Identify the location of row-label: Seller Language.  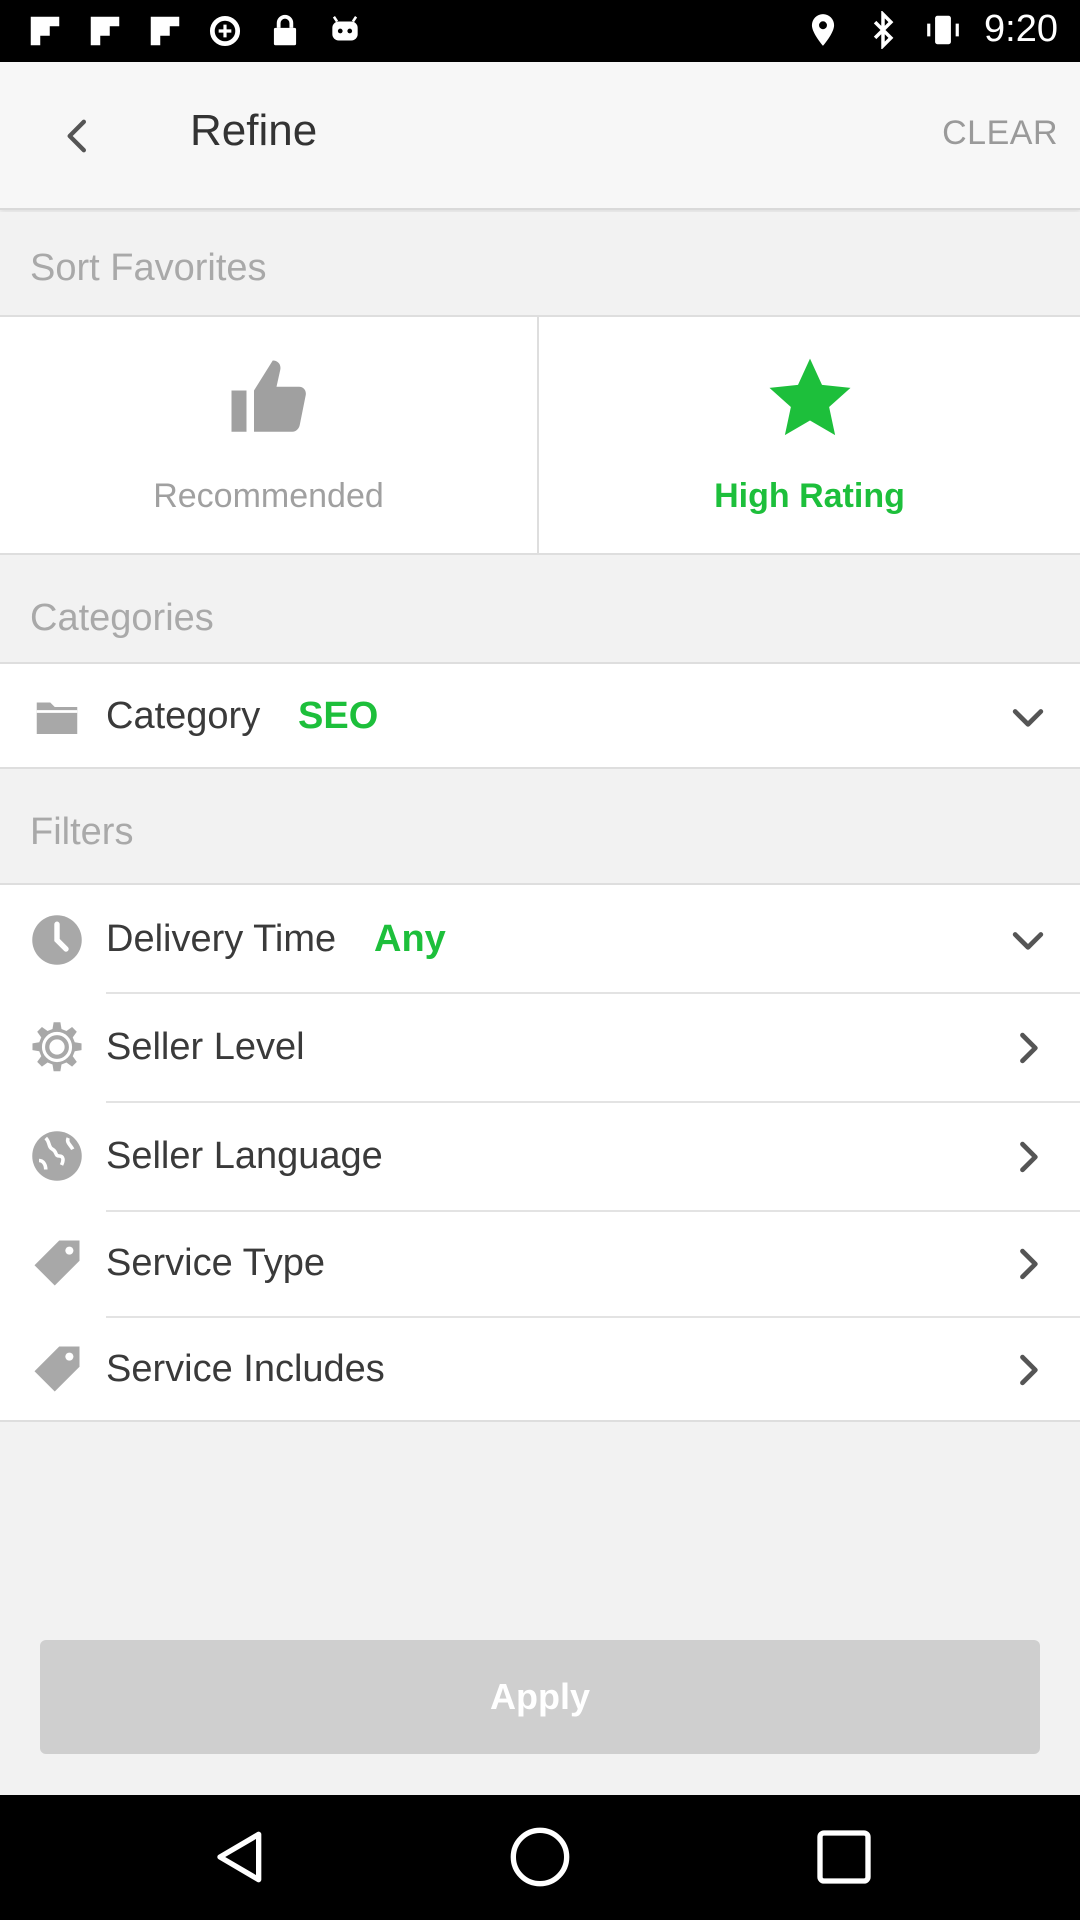
(244, 1156).